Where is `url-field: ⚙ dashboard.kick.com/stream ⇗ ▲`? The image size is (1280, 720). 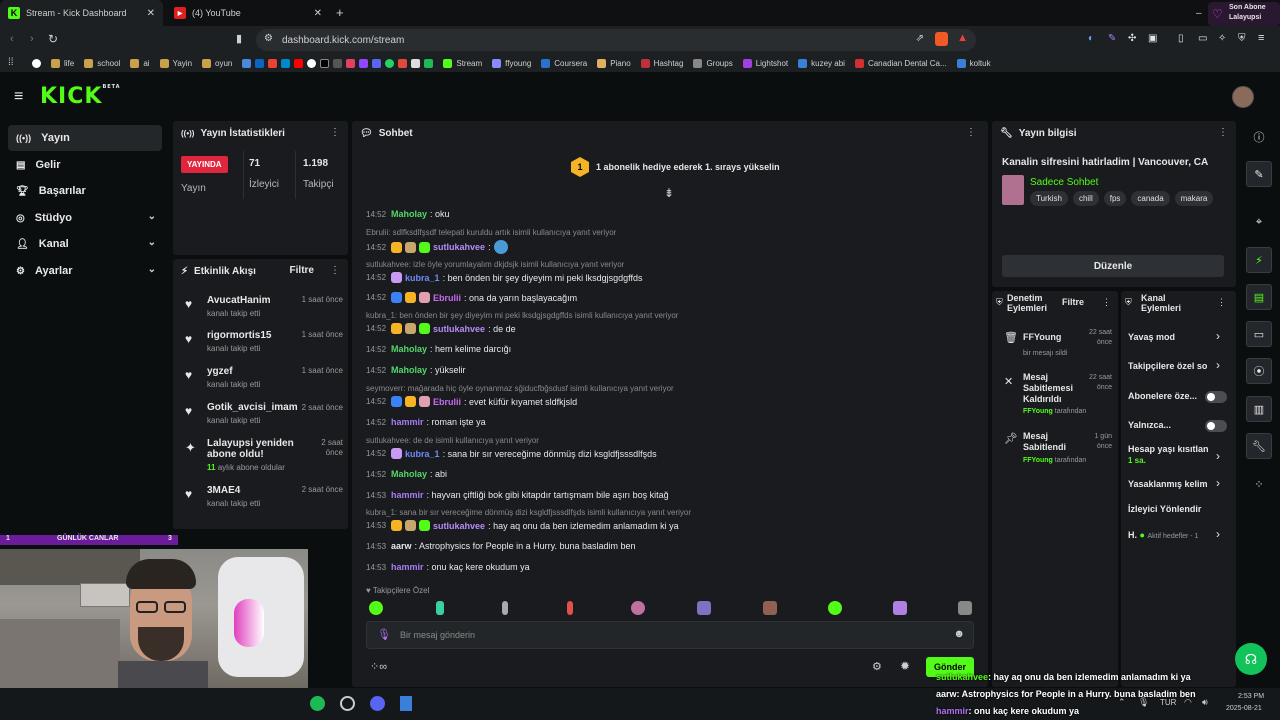
url-field: ⚙ dashboard.kick.com/stream ⇗ ▲ is located at coordinates (616, 40).